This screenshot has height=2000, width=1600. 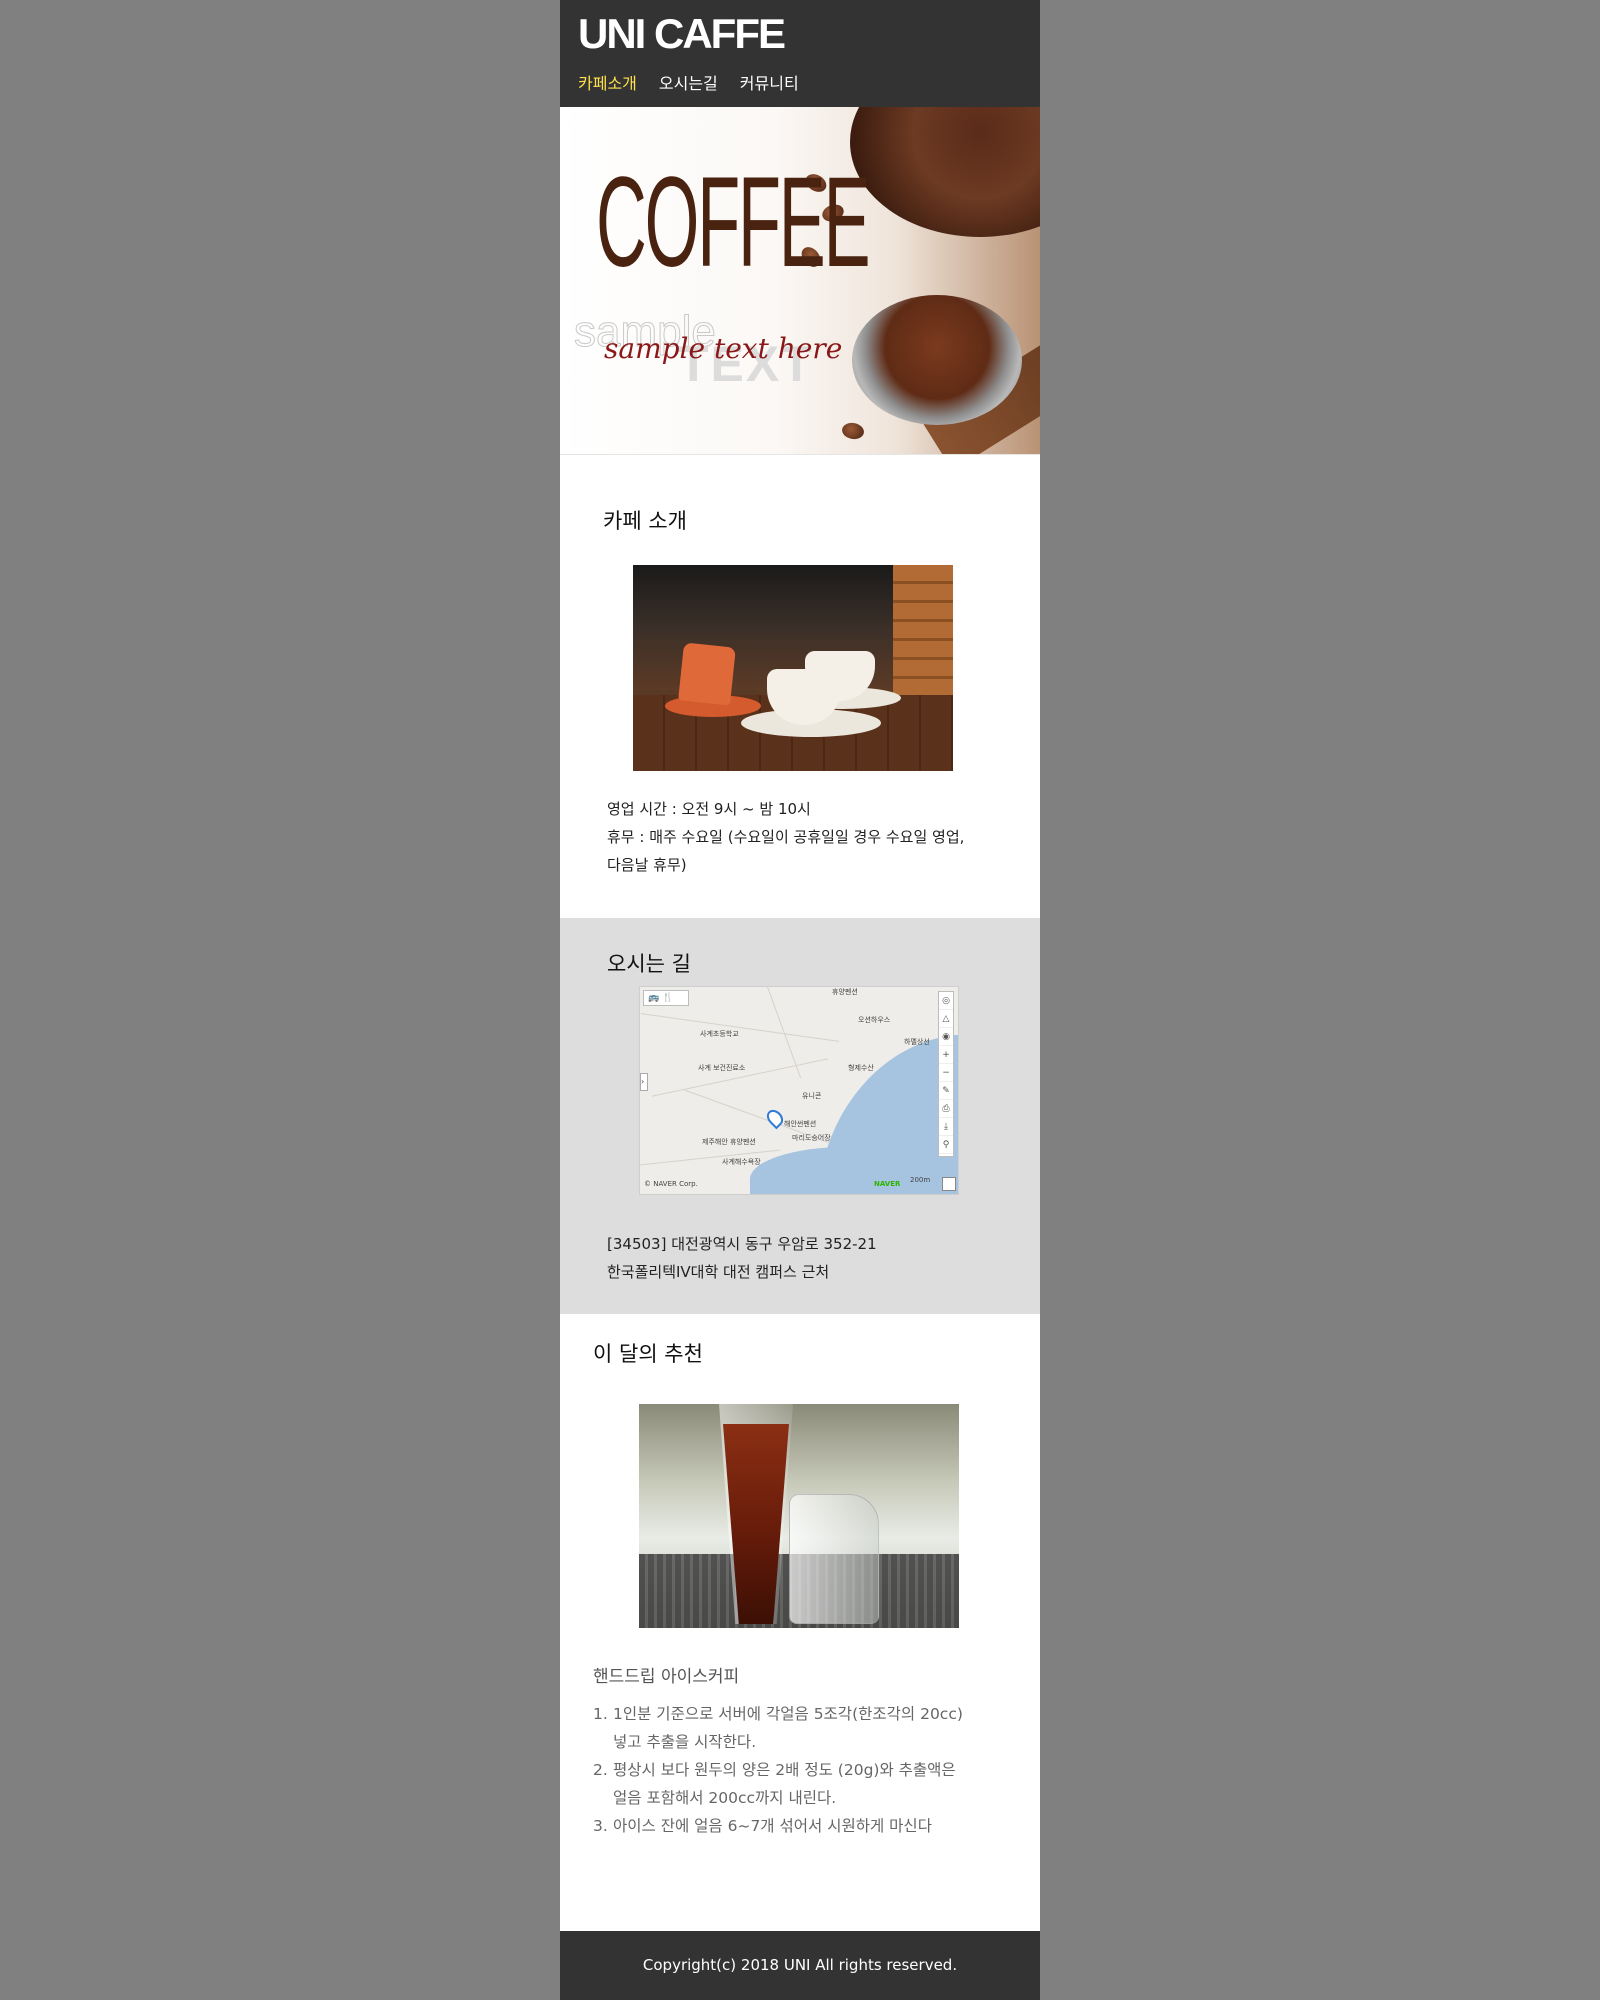 What do you see at coordinates (707, 674) in the screenshot?
I see `flower-pot-image` at bounding box center [707, 674].